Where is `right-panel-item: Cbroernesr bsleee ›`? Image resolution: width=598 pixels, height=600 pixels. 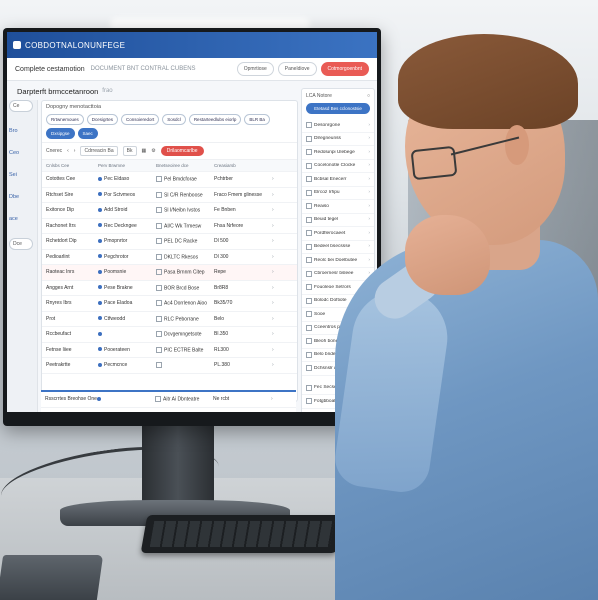 right-panel-item: Cbroernesr bsleee › is located at coordinates (338, 274).